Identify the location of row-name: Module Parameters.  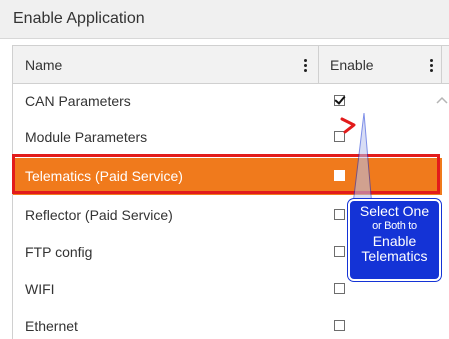
(86, 137).